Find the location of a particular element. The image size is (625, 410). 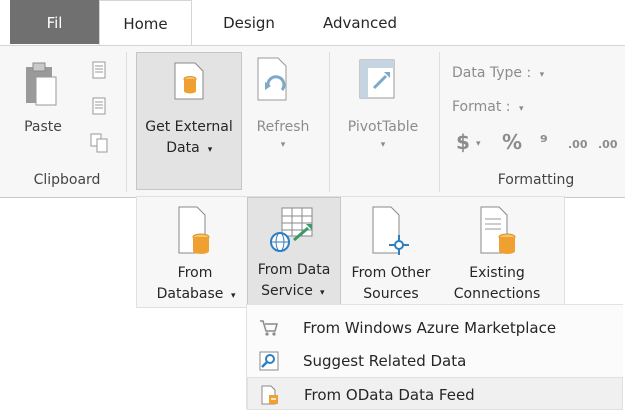

from-database-line1: From is located at coordinates (195, 273).